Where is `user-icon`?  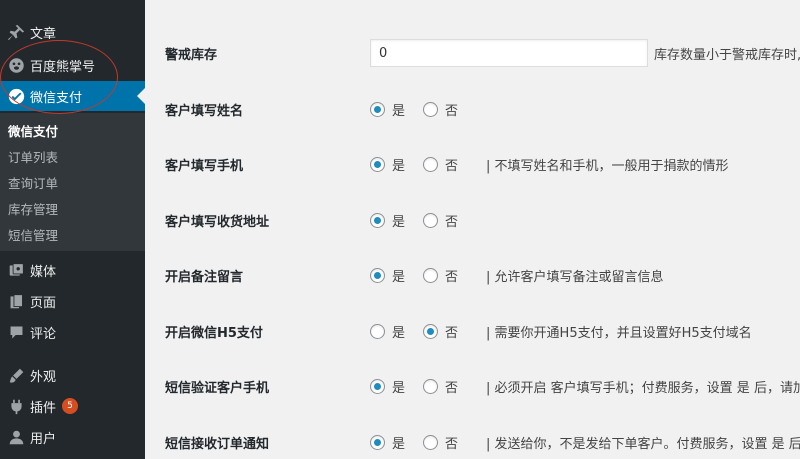 user-icon is located at coordinates (16, 437).